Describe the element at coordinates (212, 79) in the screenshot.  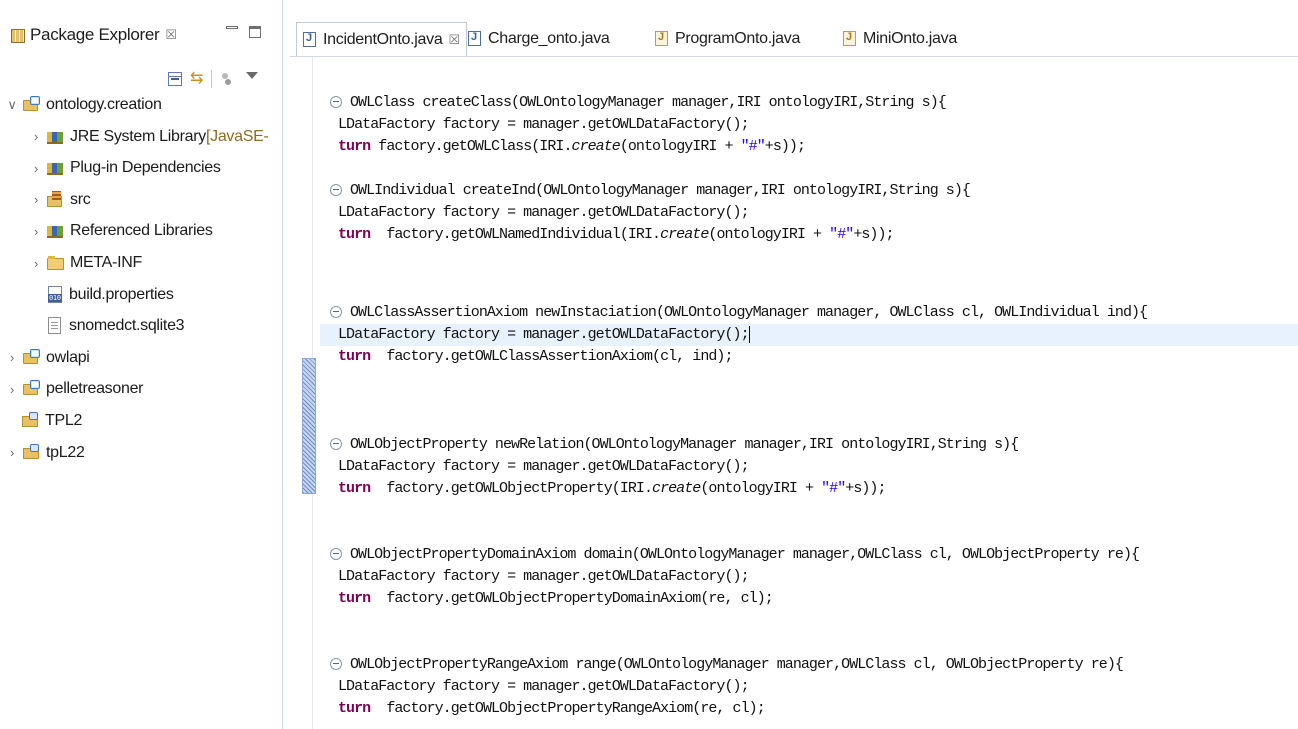
I see `toolbar-separator` at that location.